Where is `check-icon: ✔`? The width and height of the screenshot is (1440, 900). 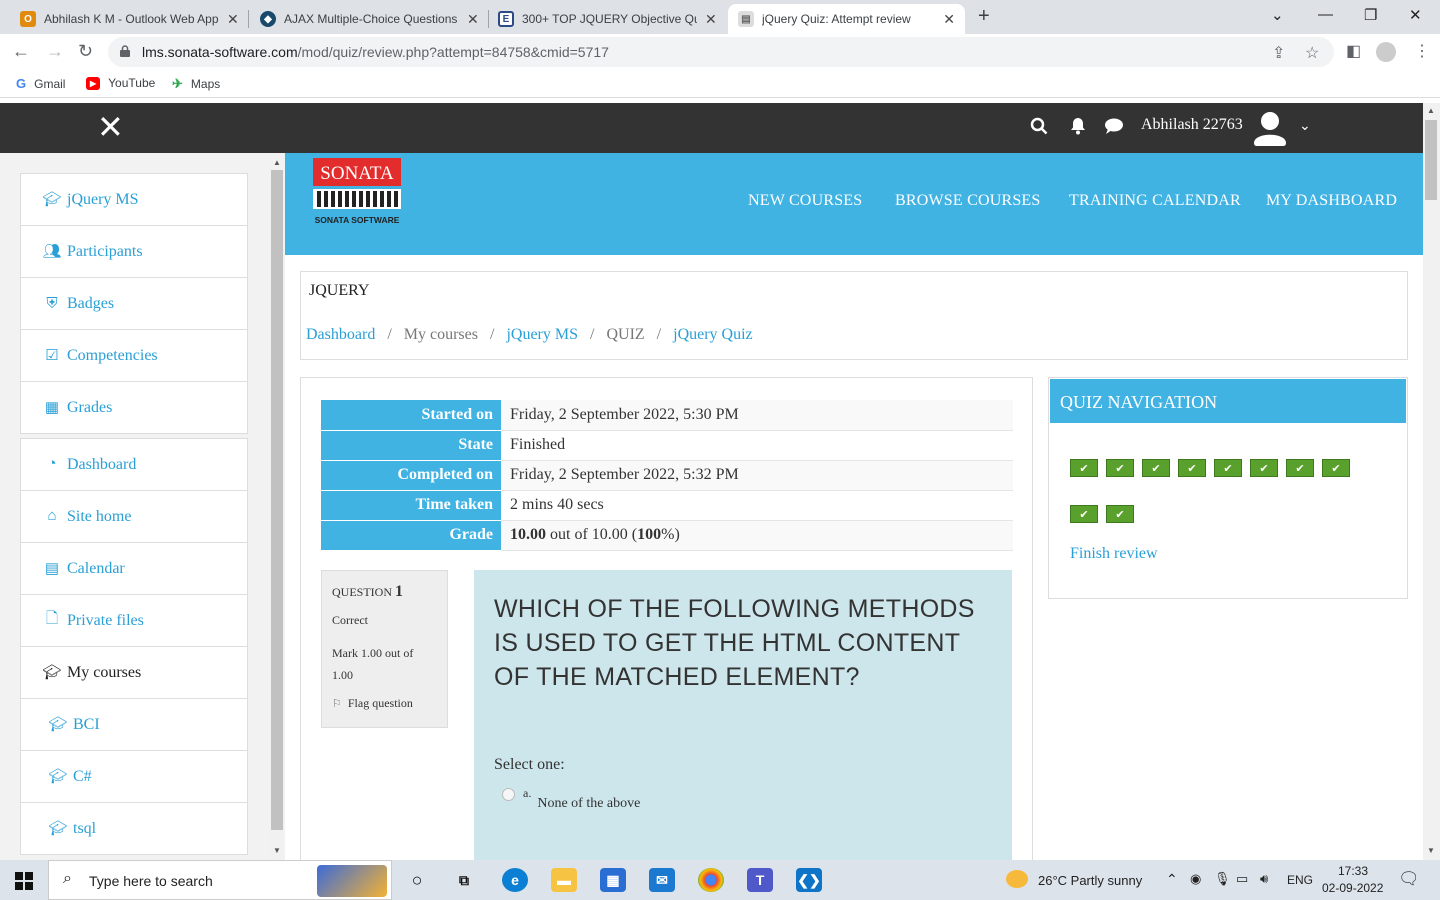
check-icon: ✔ is located at coordinates (1264, 468).